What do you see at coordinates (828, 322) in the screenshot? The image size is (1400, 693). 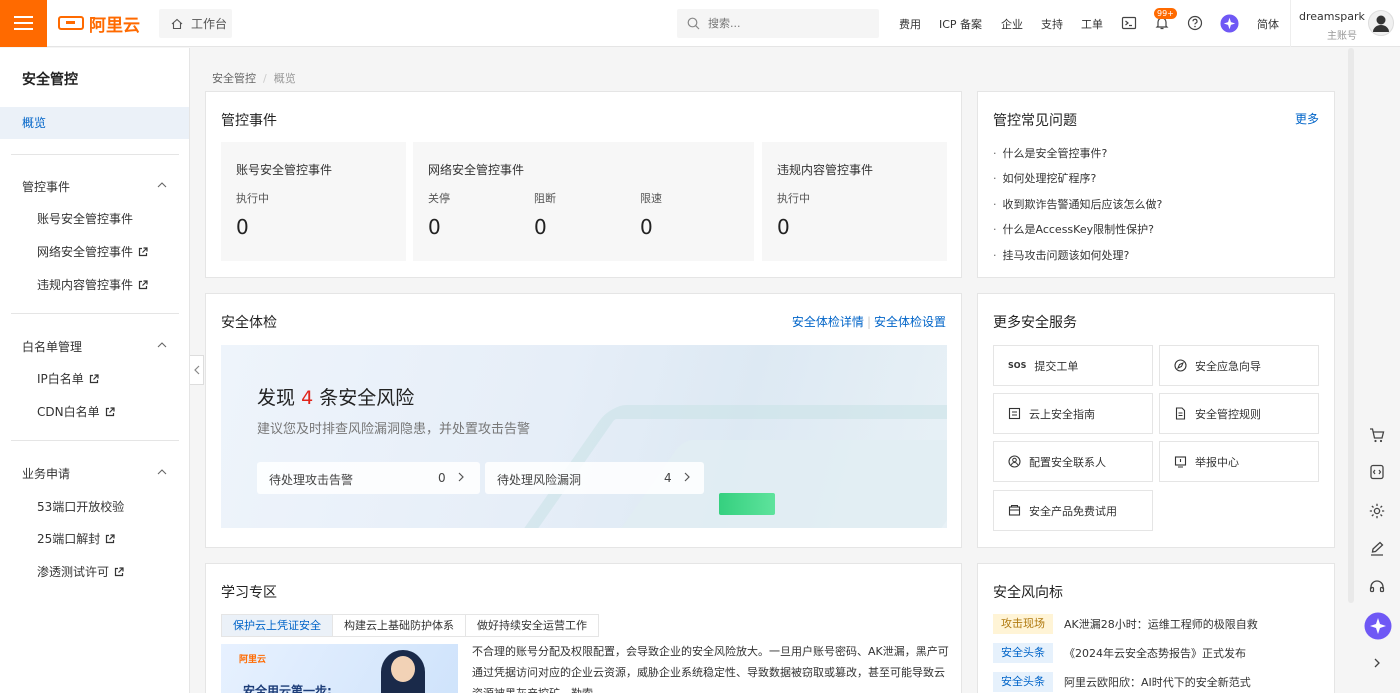 I see `health-check-details-link: 安全体检详情` at bounding box center [828, 322].